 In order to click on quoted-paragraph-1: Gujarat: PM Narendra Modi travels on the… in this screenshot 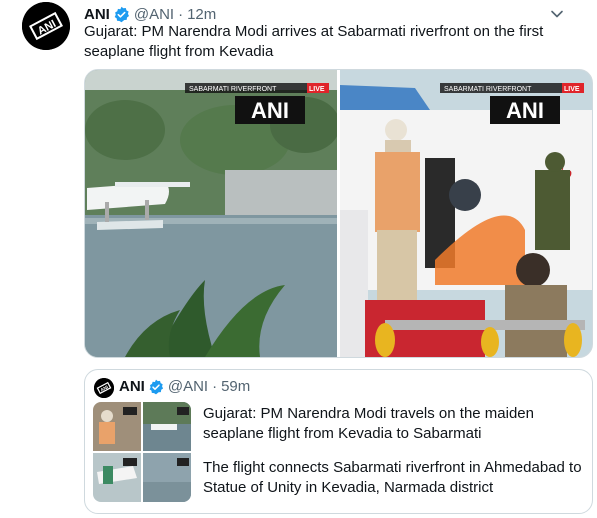, I will do `click(368, 423)`.